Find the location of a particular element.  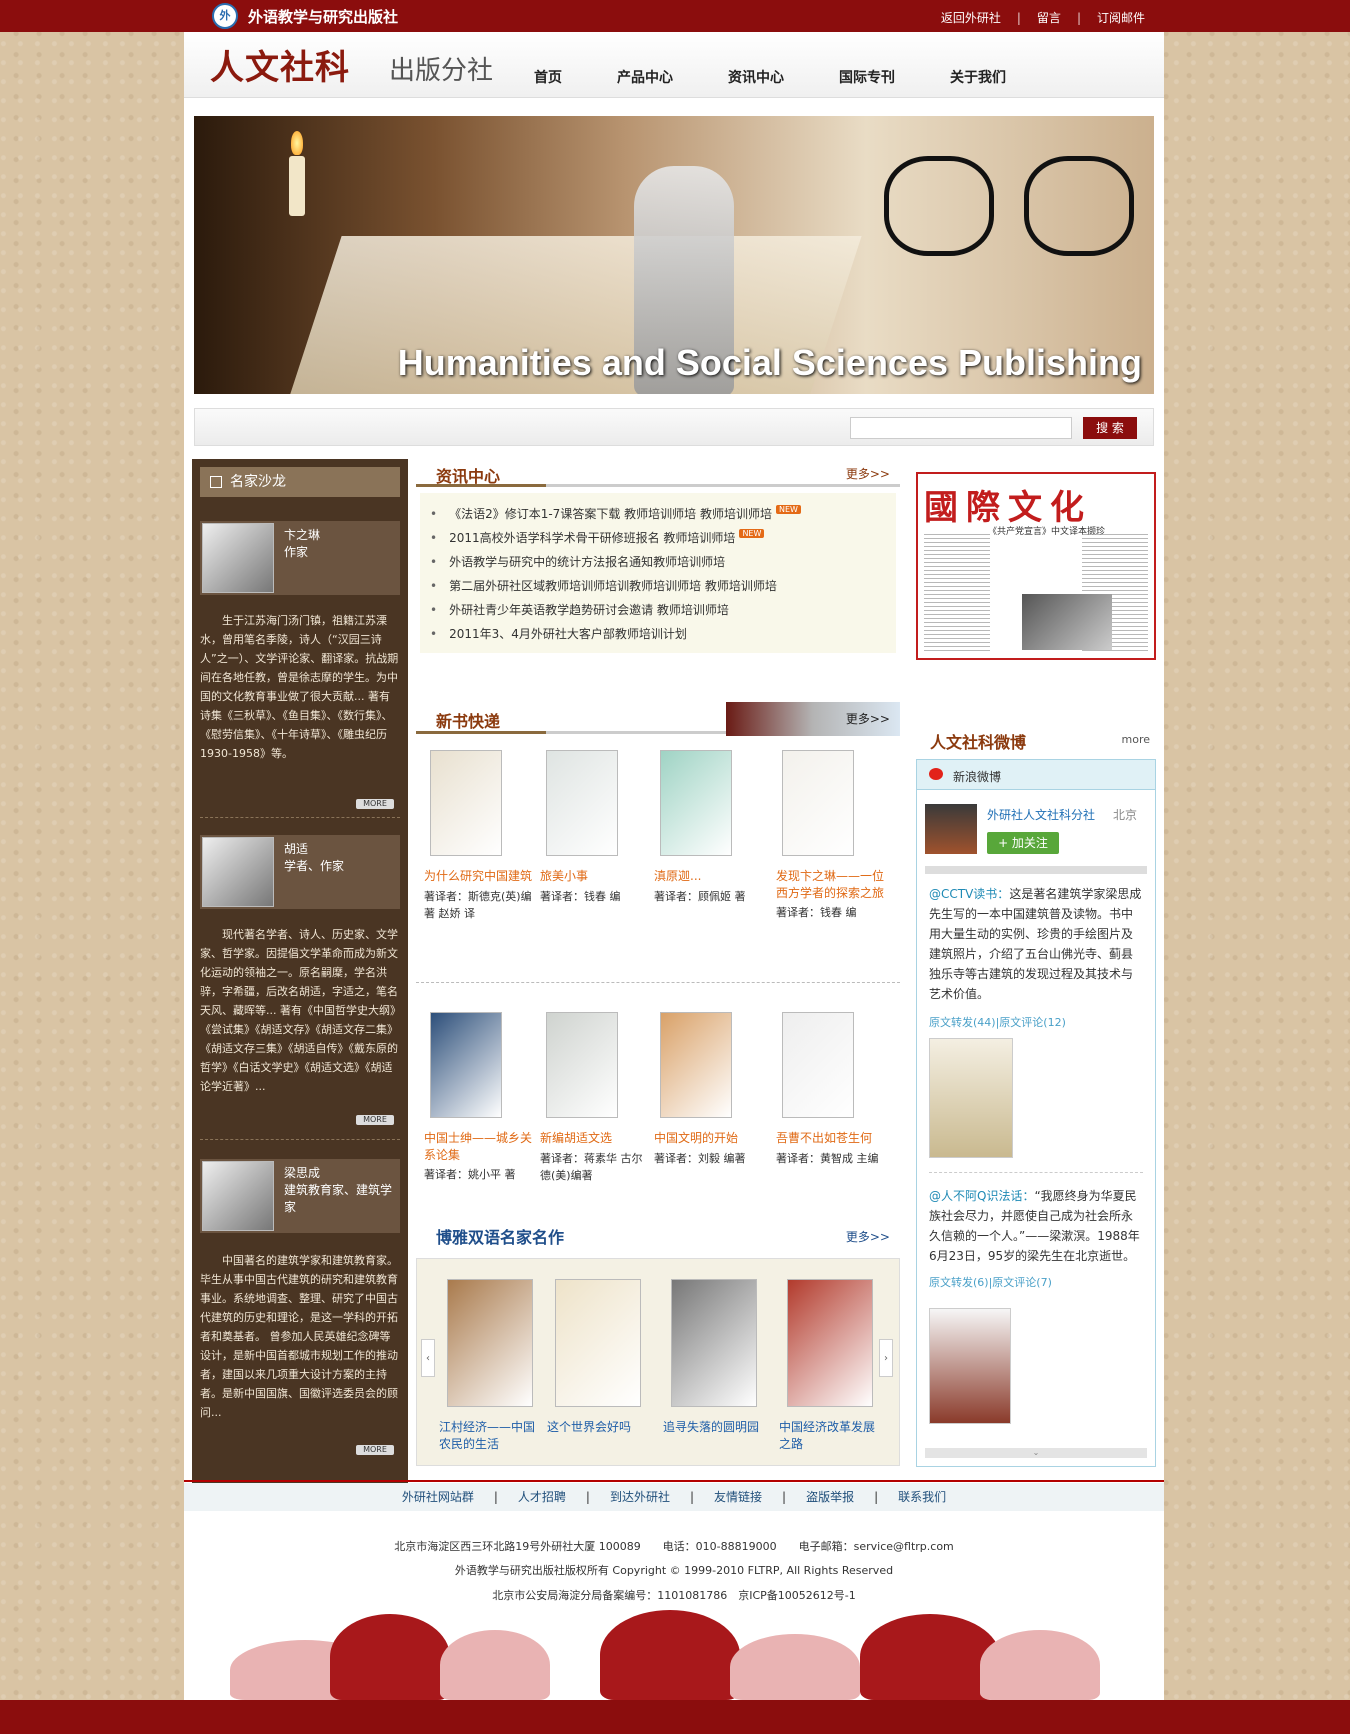

tree-icon is located at coordinates (495, 1665).